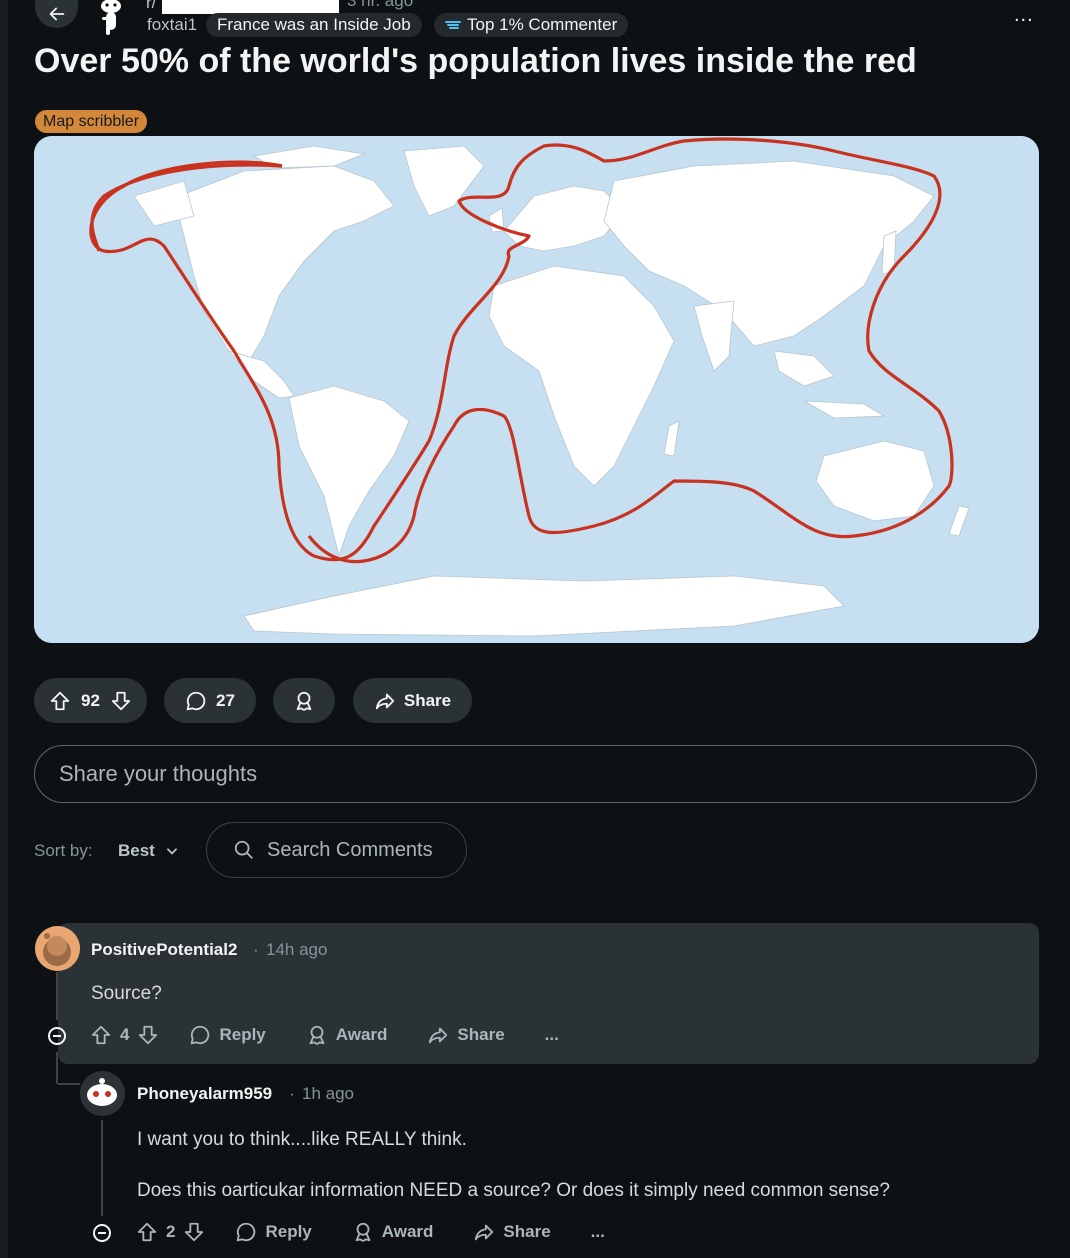  Describe the element at coordinates (91, 121) in the screenshot. I see `post-flair: Map scribbler` at that location.